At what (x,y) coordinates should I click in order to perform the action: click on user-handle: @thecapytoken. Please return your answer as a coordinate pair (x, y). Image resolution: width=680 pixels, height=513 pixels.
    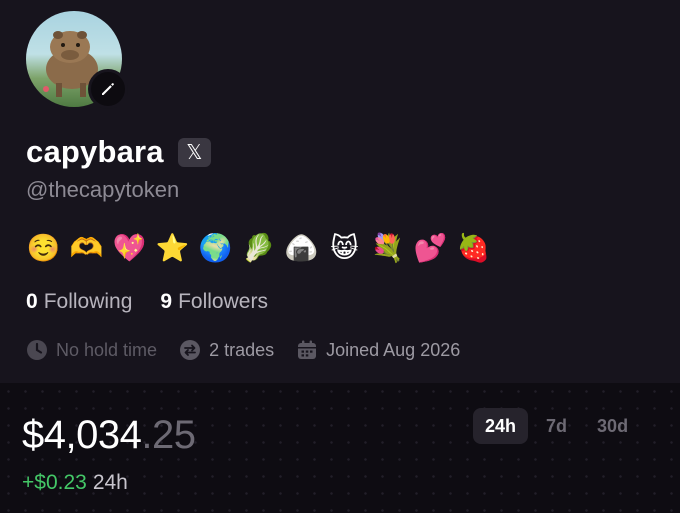
    Looking at the image, I should click on (103, 189).